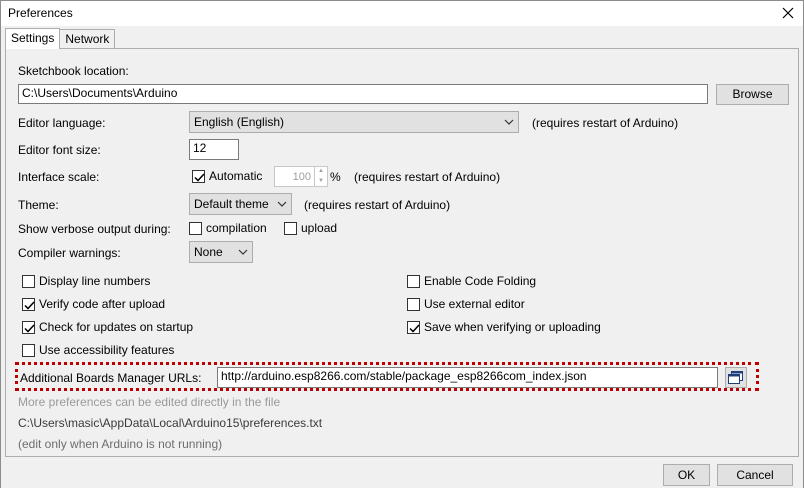  I want to click on edit-urls-button, so click(736, 377).